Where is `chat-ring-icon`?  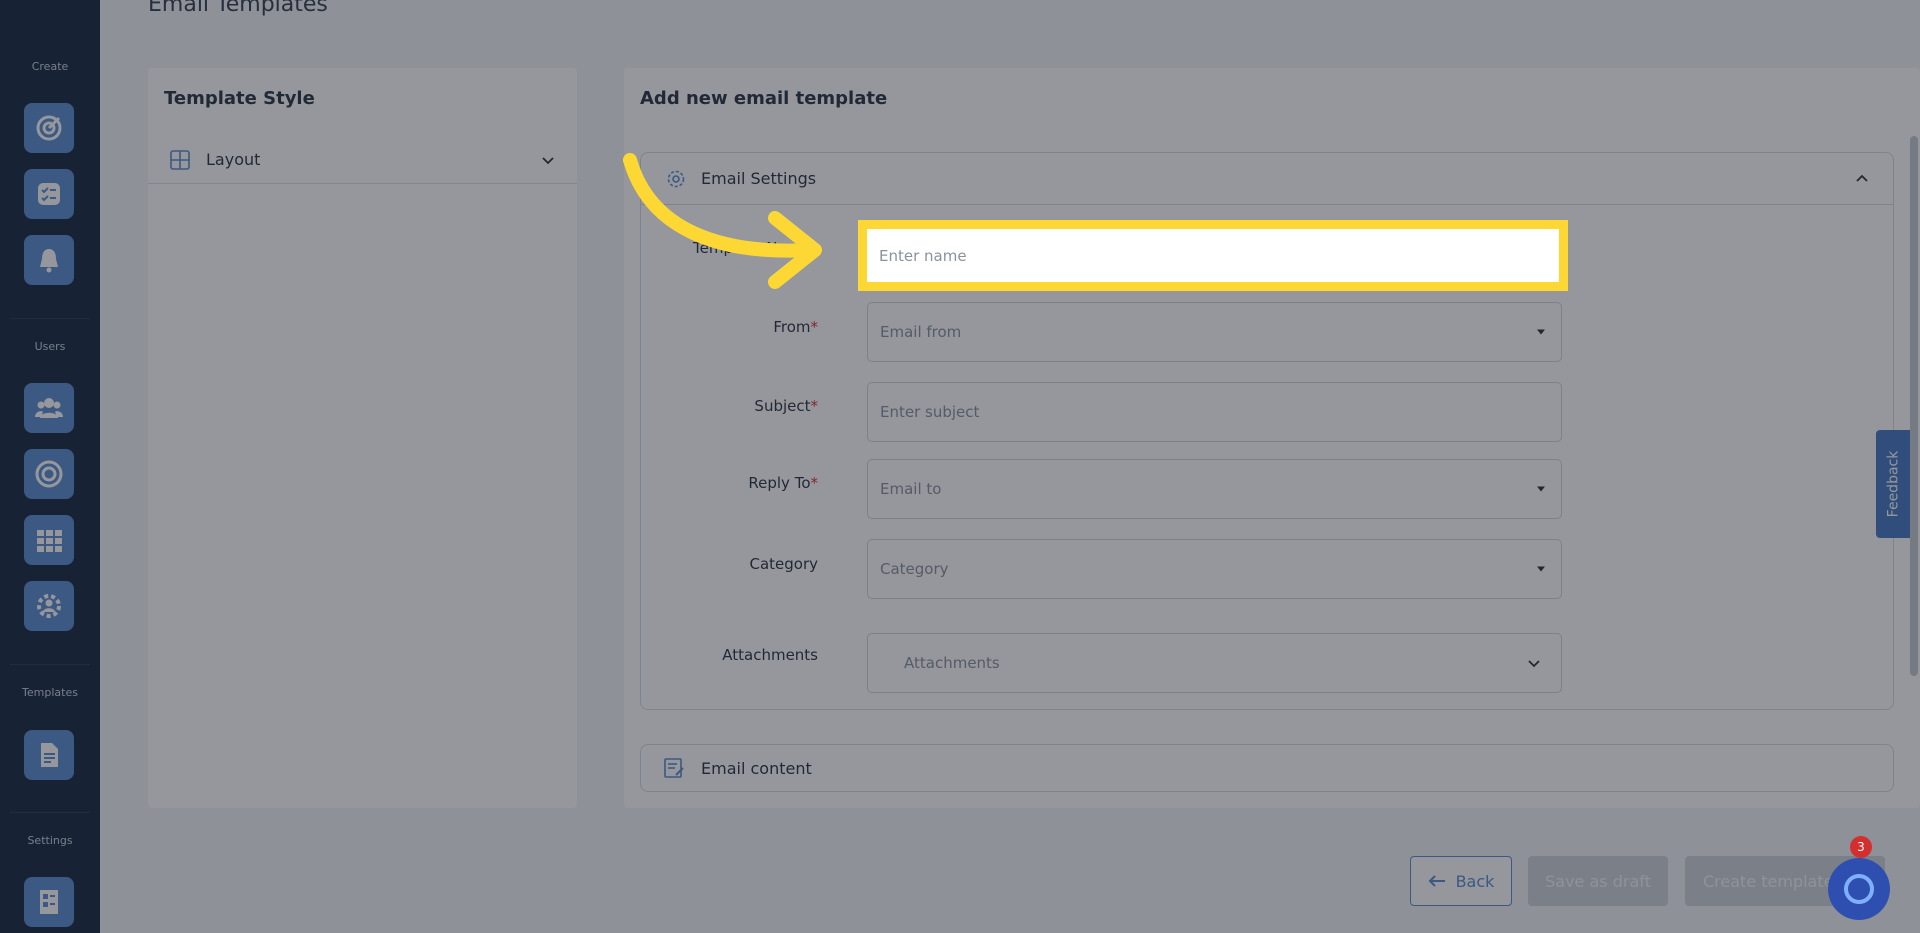 chat-ring-icon is located at coordinates (1859, 889).